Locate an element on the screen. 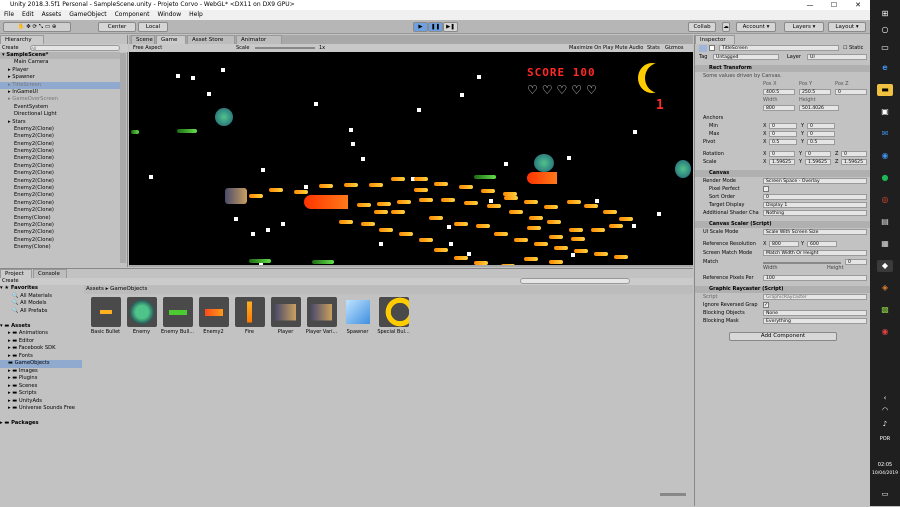  stats-toggle: Stats is located at coordinates (653, 48).